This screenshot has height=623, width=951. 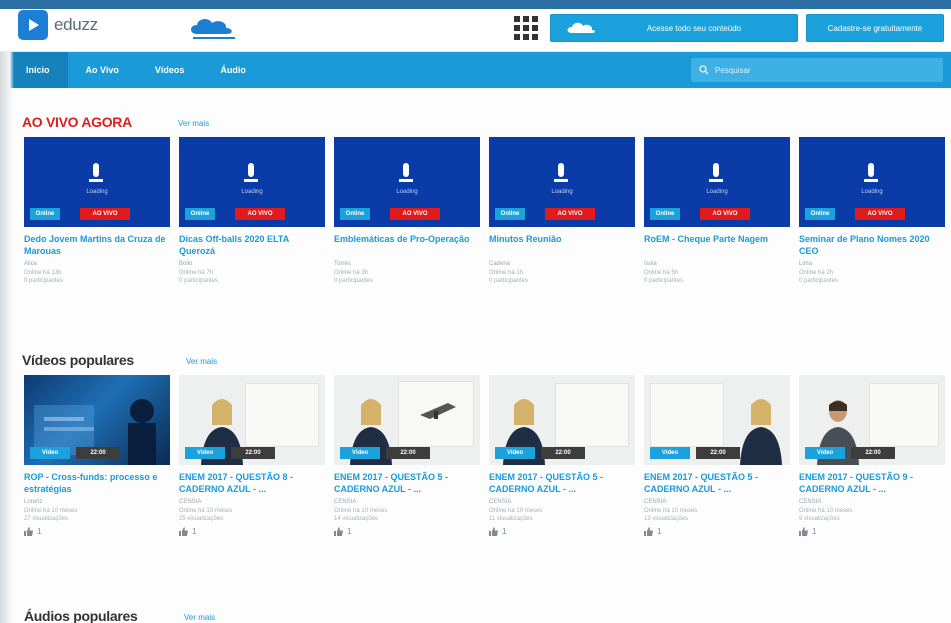 What do you see at coordinates (666, 519) in the screenshot?
I see `video-card-views: 13 visualizações` at bounding box center [666, 519].